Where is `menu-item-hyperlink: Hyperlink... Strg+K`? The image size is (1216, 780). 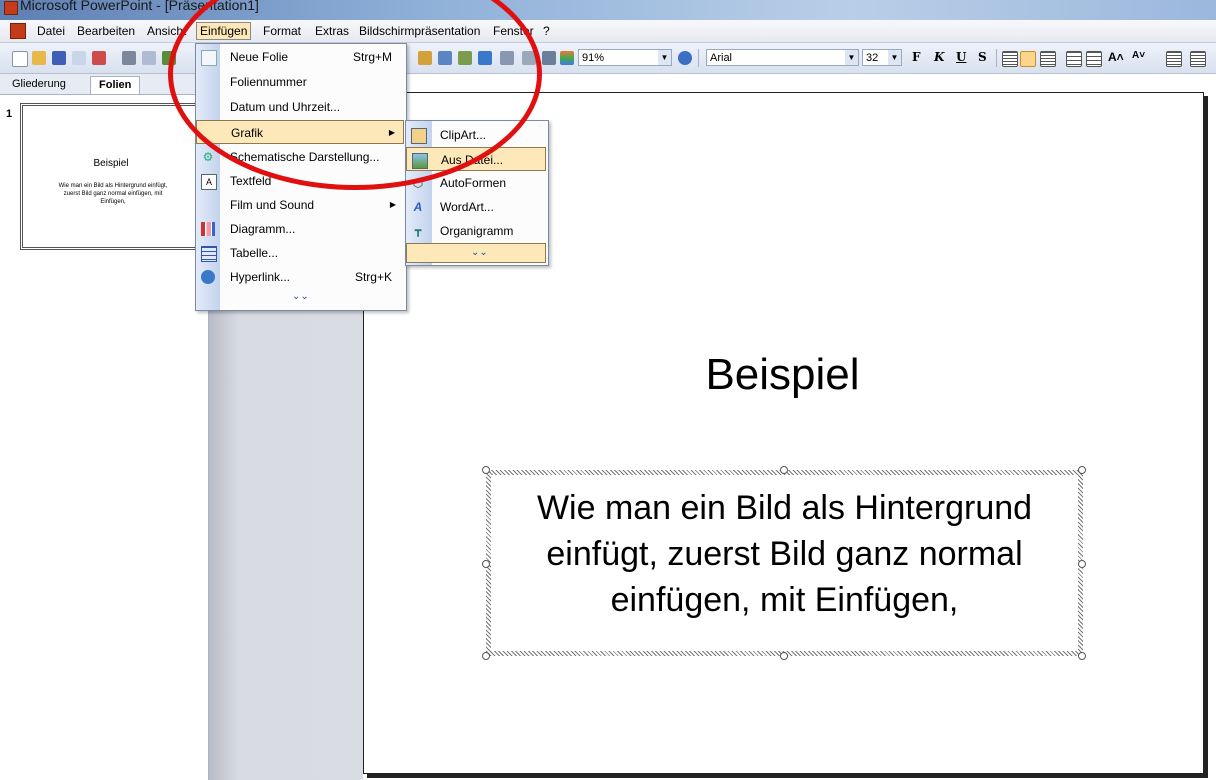
menu-item-hyperlink: Hyperlink... Strg+K is located at coordinates (300, 277).